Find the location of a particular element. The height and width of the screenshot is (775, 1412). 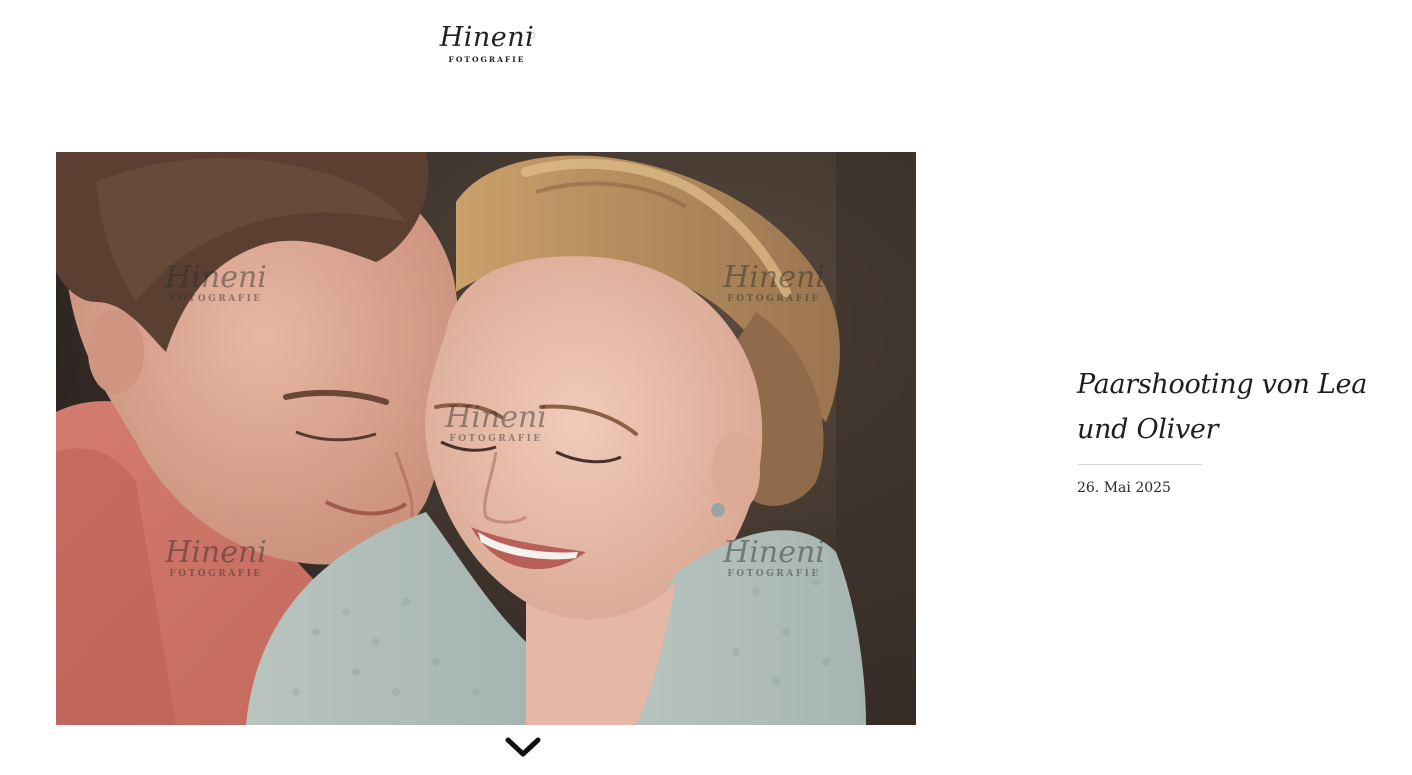

logo-subtitle: FOTOGRAFIE is located at coordinates (487, 59).